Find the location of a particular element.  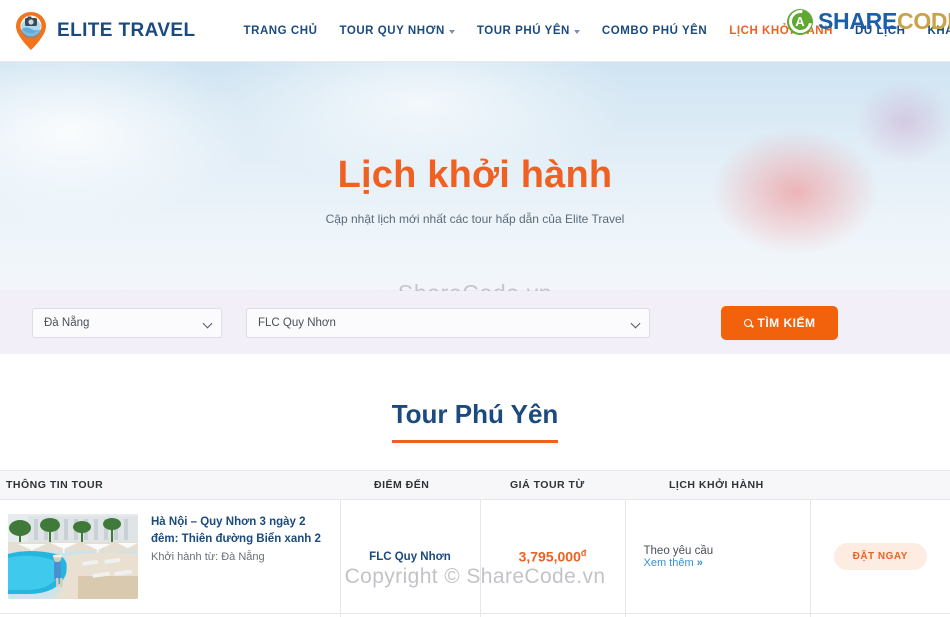

nav-label: COMBO PHÚ YÊN is located at coordinates (654, 30).